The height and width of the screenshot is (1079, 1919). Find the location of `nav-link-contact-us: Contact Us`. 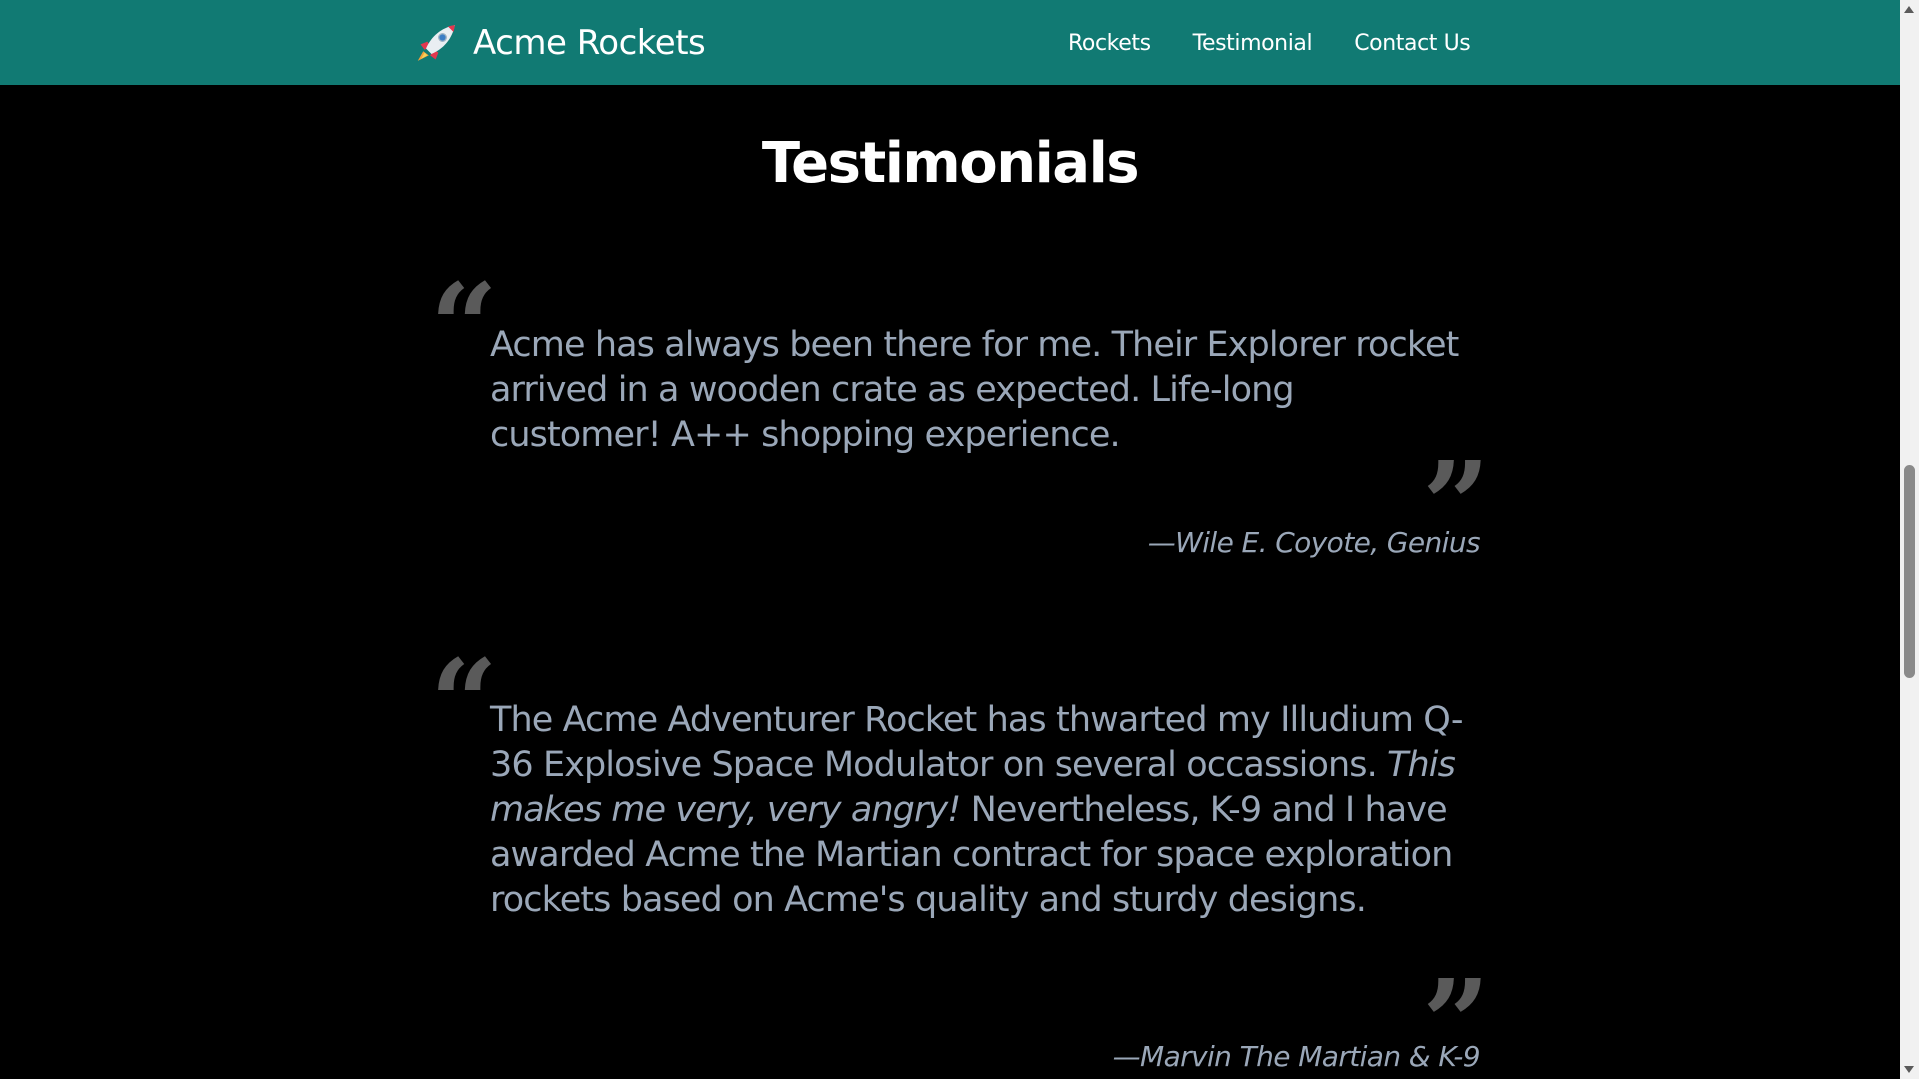

nav-link-contact-us: Contact Us is located at coordinates (1412, 44).